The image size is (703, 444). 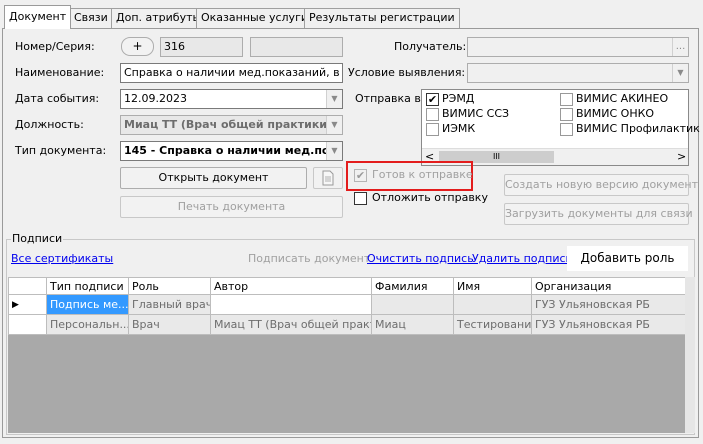 What do you see at coordinates (37, 238) in the screenshot?
I see `signatures-title: Подписи` at bounding box center [37, 238].